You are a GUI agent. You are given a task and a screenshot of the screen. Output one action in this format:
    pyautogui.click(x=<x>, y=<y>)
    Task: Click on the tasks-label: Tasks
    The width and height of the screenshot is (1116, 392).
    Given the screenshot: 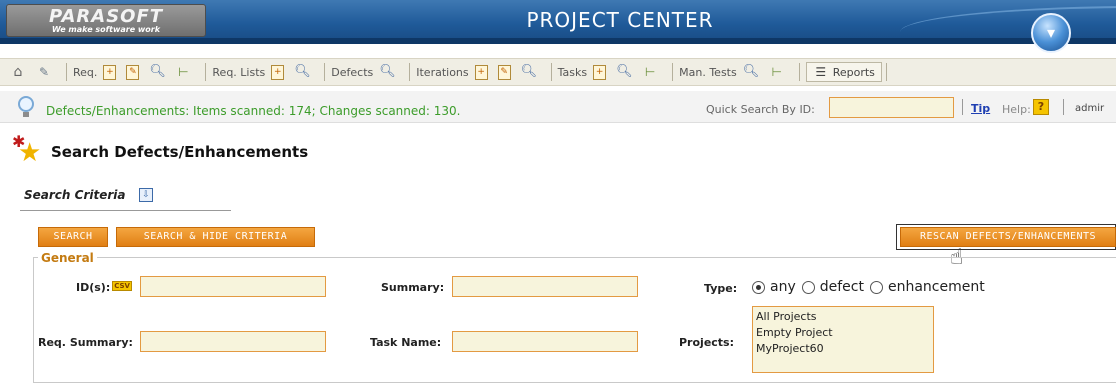 What is the action you would take?
    pyautogui.click(x=572, y=72)
    